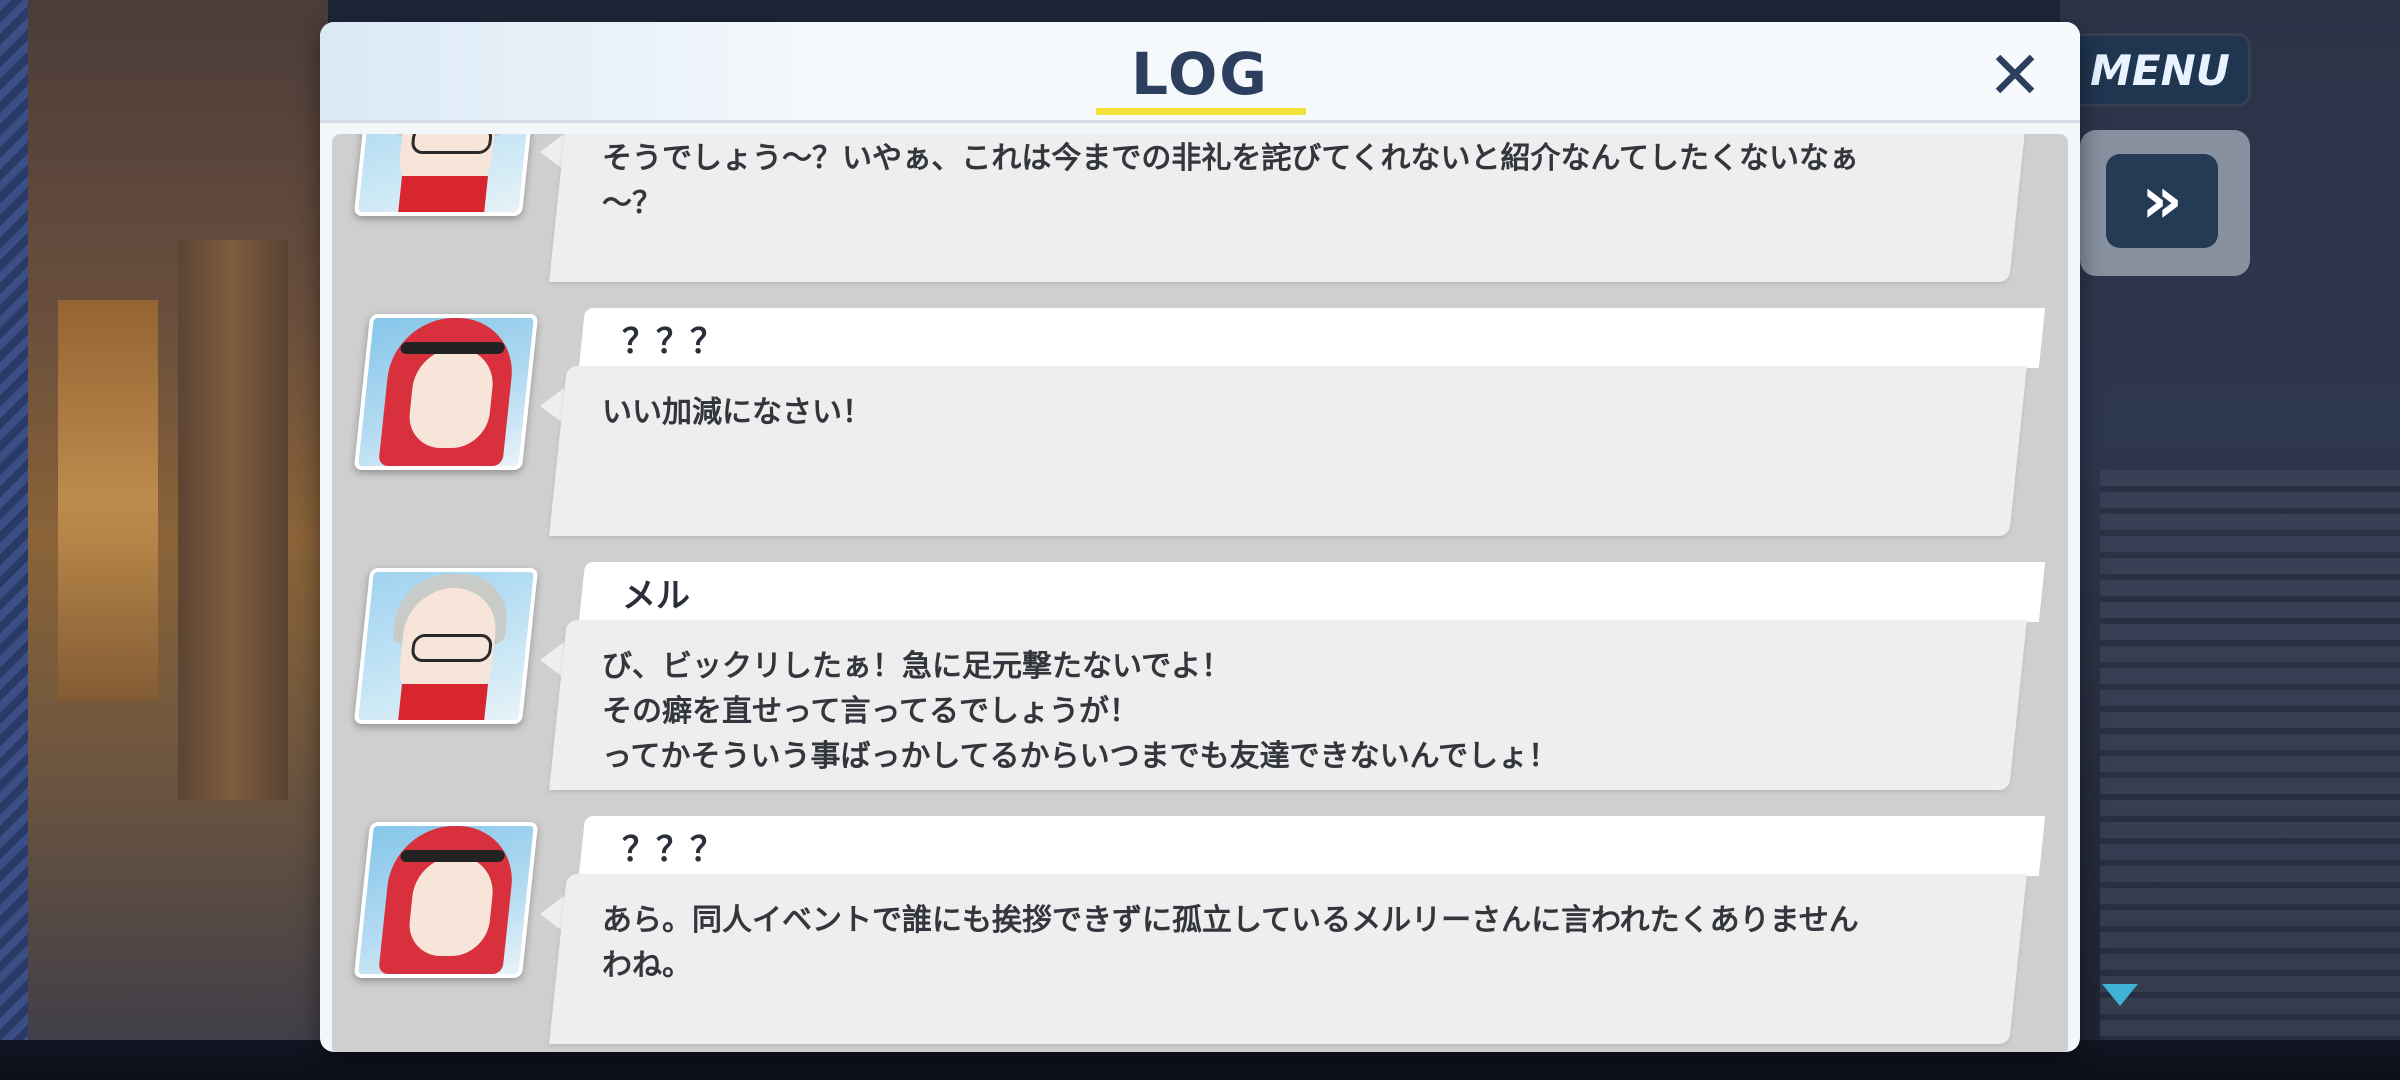 Image resolution: width=2400 pixels, height=1080 pixels. I want to click on background-pillar, so click(233, 520).